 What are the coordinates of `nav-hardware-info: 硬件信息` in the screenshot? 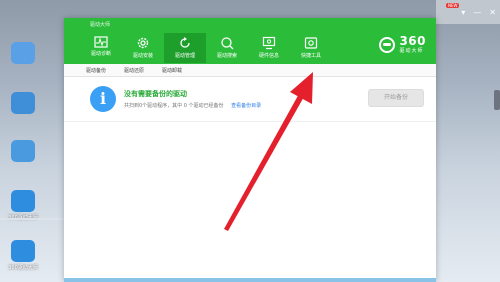 It's located at (269, 48).